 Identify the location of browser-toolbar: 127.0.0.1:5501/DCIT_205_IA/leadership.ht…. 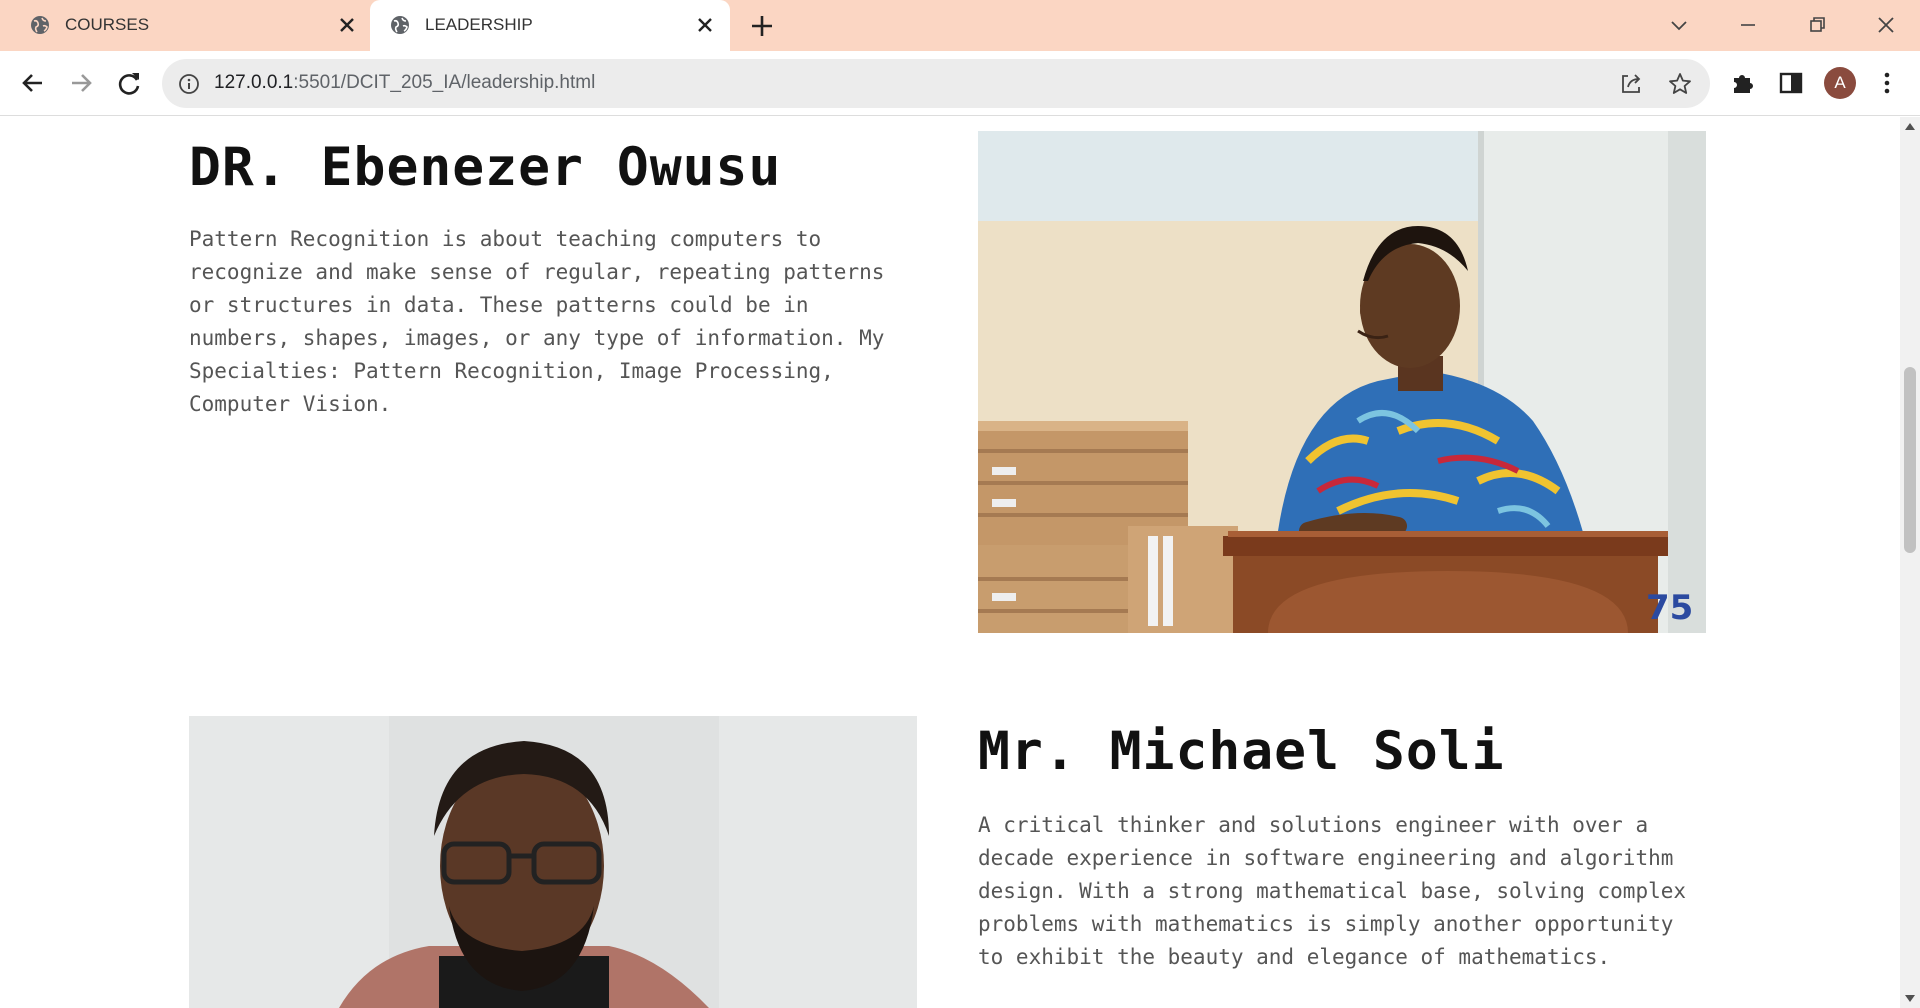
(960, 83).